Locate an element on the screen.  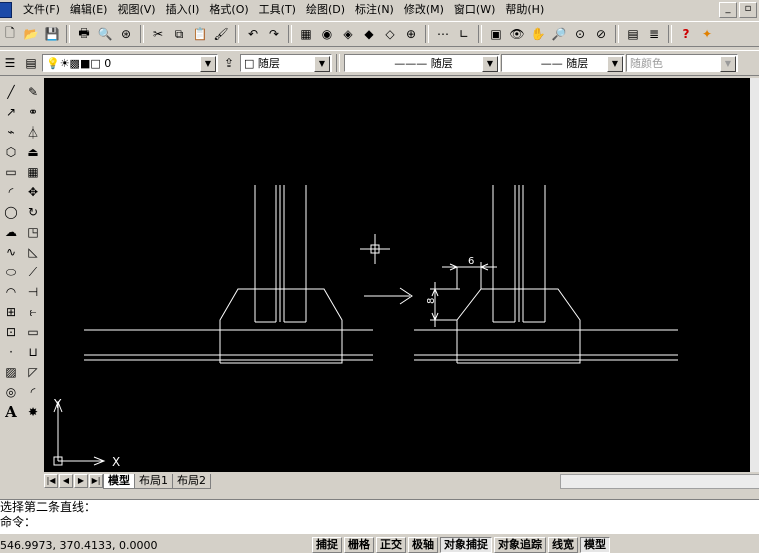
fillet-icon: ◜ is located at coordinates (33, 392).